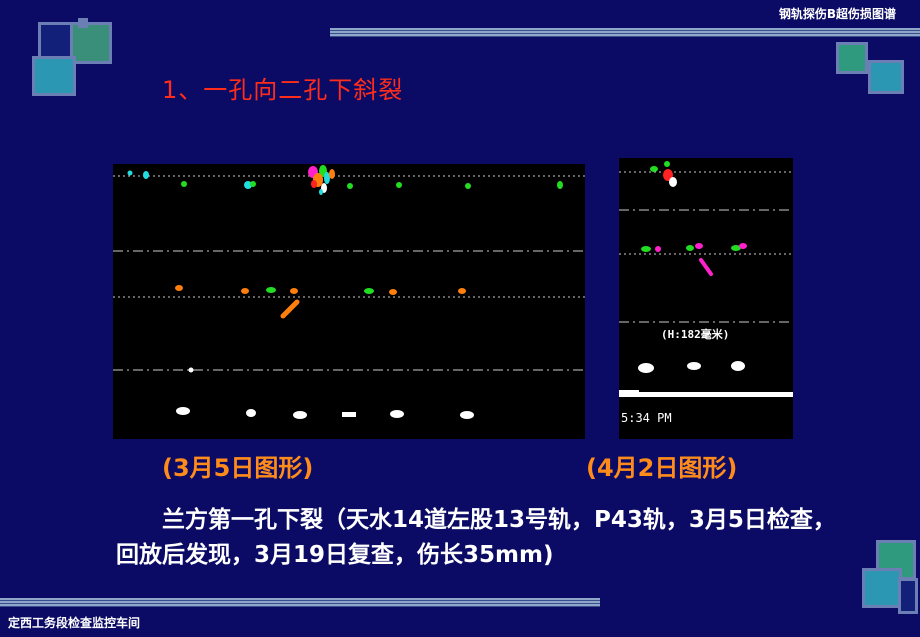 The image size is (920, 637). I want to click on caption-march5: (3月5日图形), so click(238, 468).